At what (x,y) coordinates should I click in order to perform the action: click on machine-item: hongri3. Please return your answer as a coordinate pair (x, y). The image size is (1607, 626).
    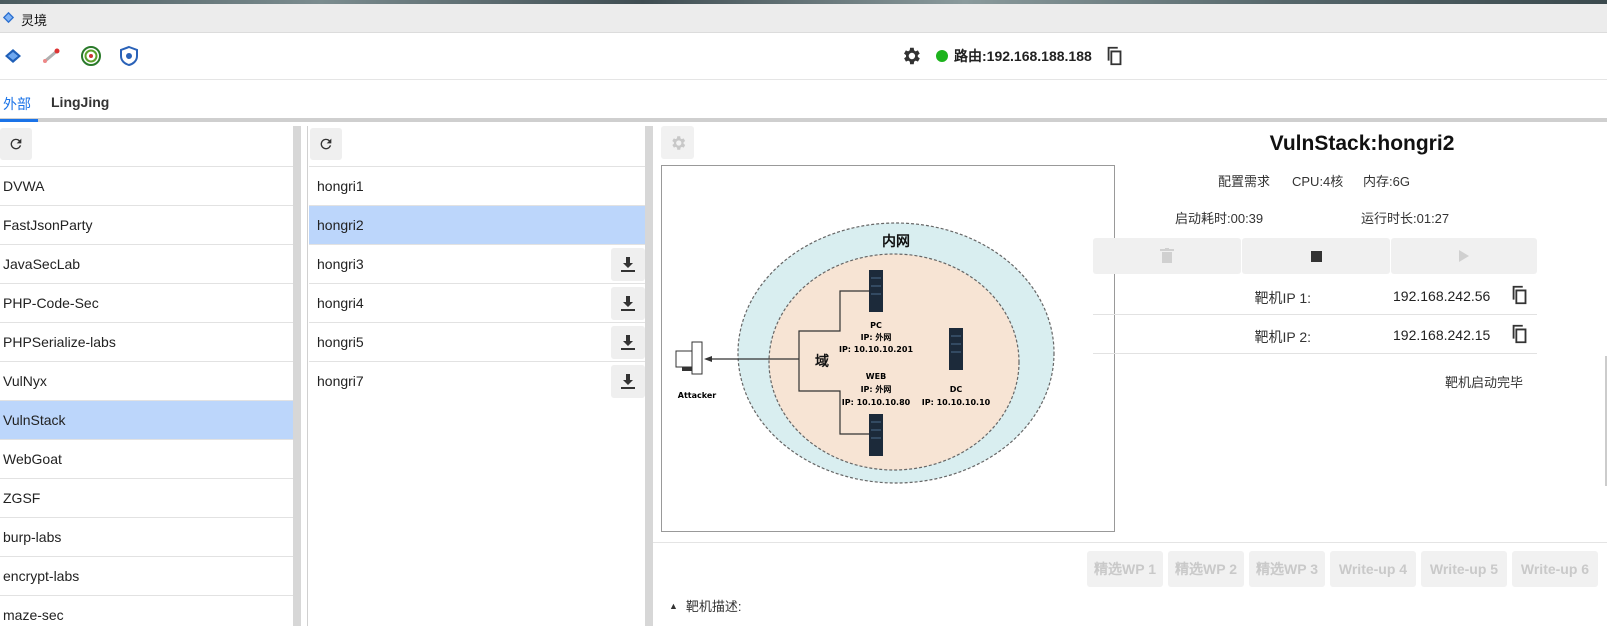
    Looking at the image, I should click on (477, 263).